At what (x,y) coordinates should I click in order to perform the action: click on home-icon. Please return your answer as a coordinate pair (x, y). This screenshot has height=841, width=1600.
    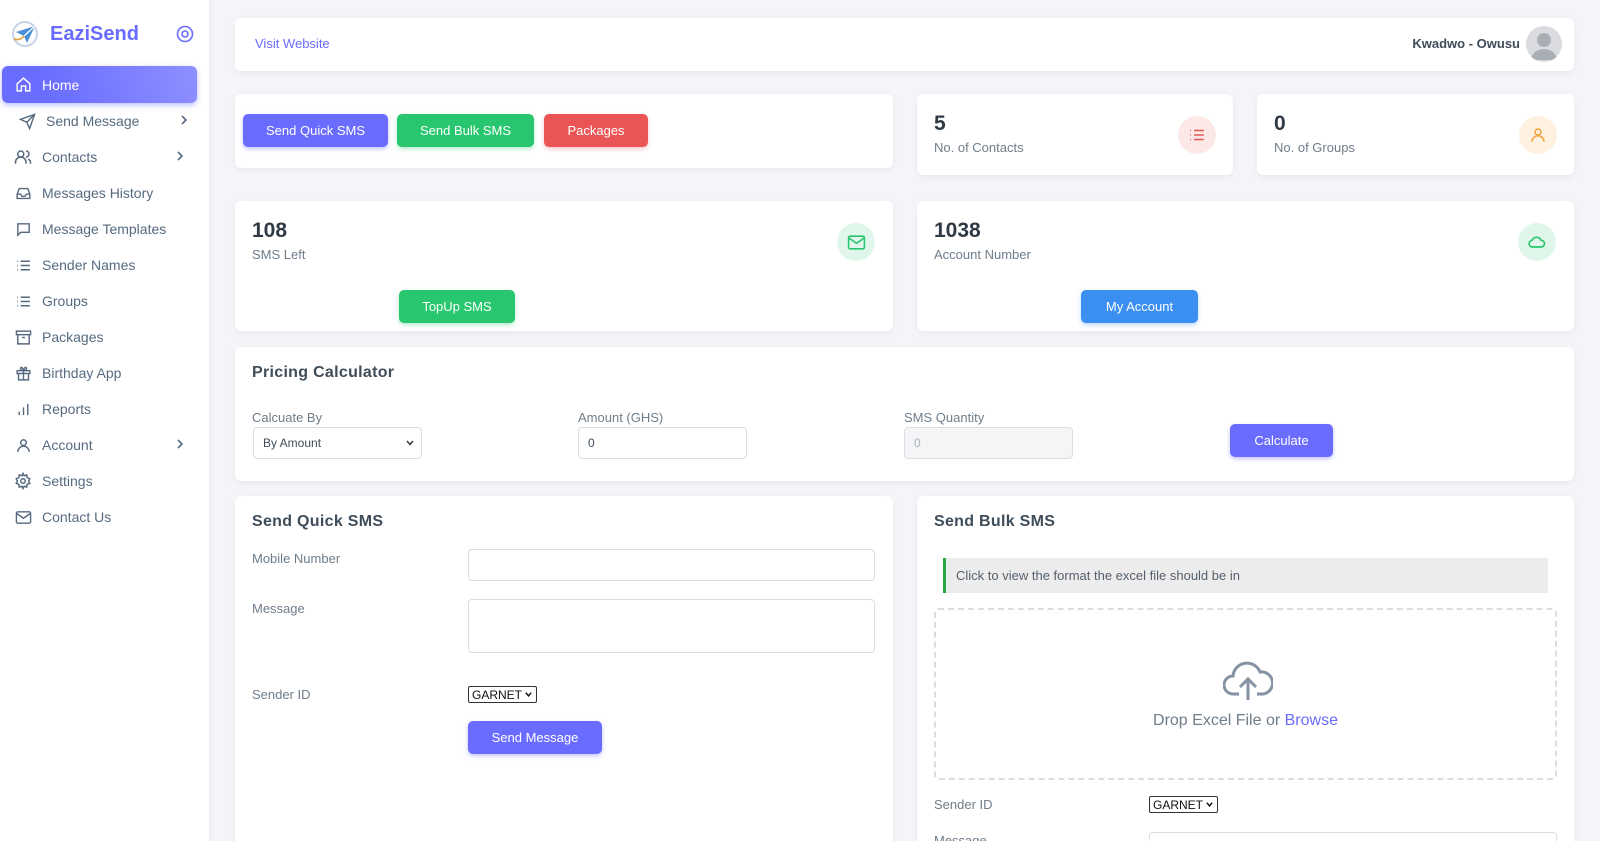
    Looking at the image, I should click on (23, 85).